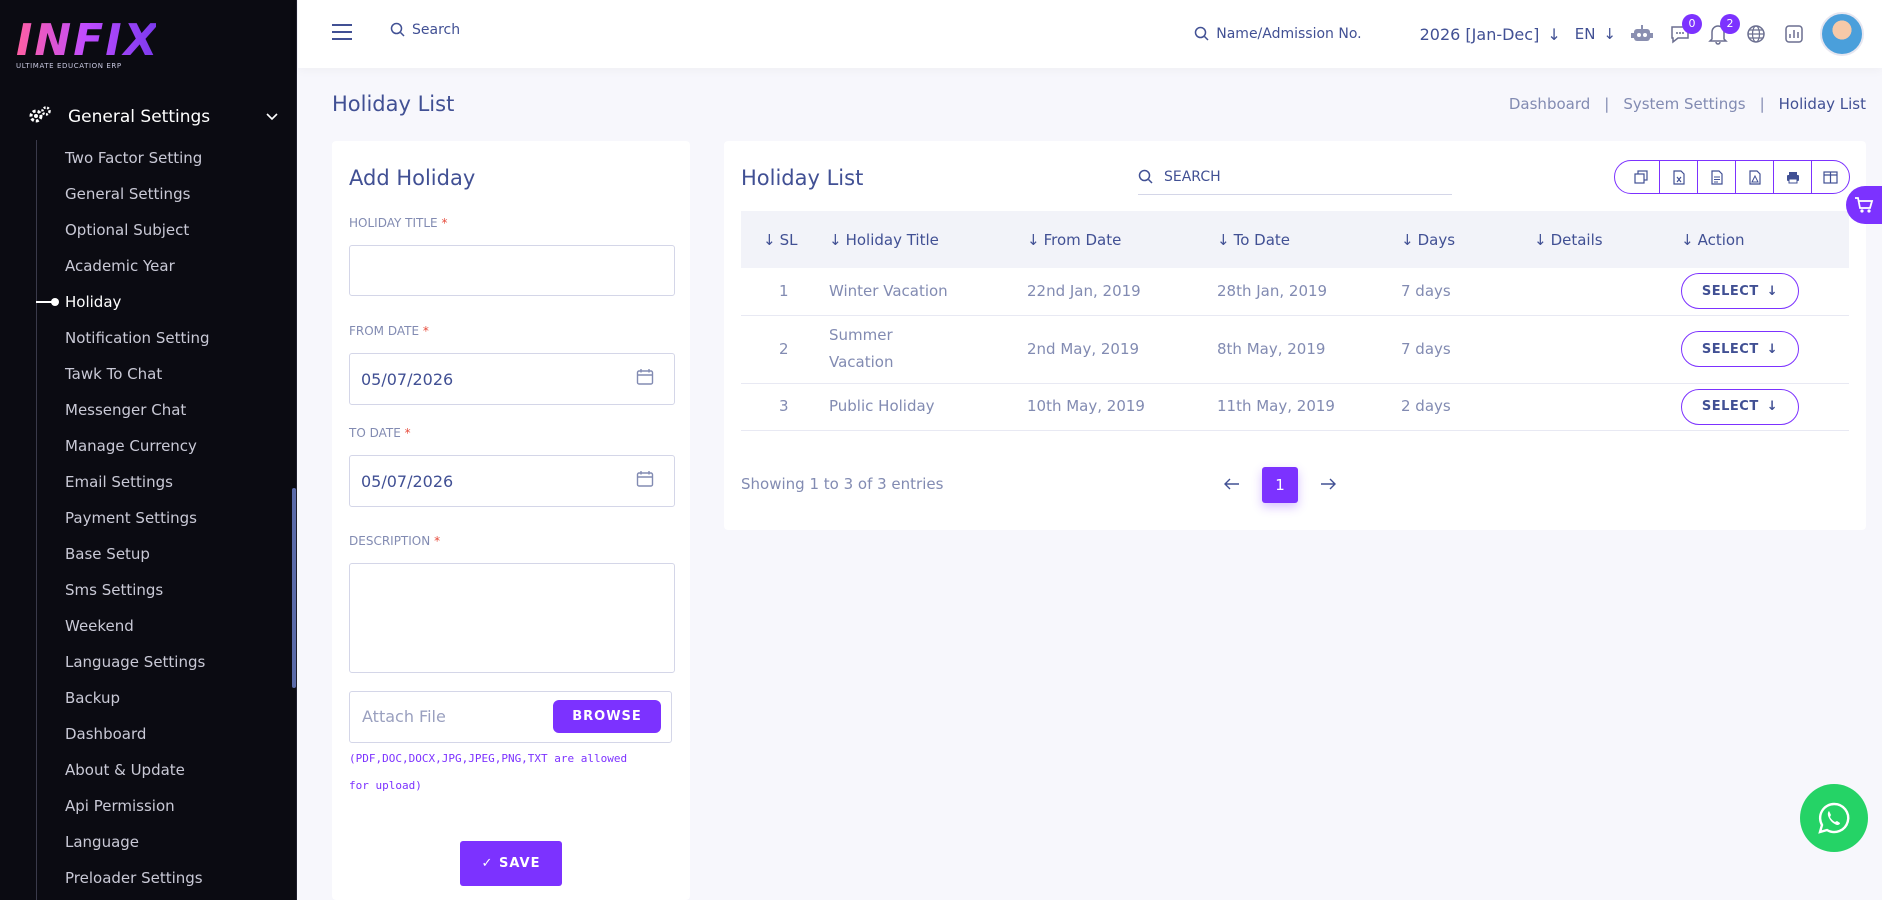 This screenshot has height=900, width=1882. I want to click on sidebar-item-holiday: Holiday, so click(166, 302).